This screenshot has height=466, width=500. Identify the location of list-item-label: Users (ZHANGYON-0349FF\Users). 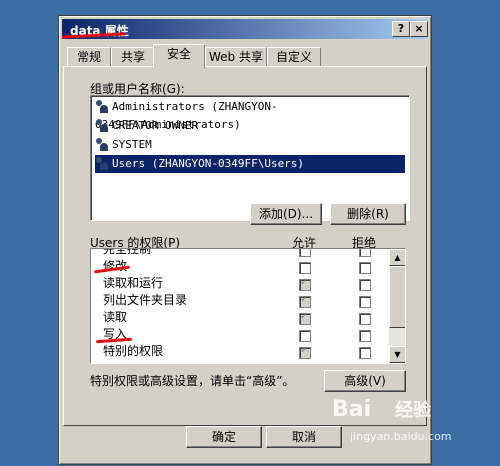
(208, 163).